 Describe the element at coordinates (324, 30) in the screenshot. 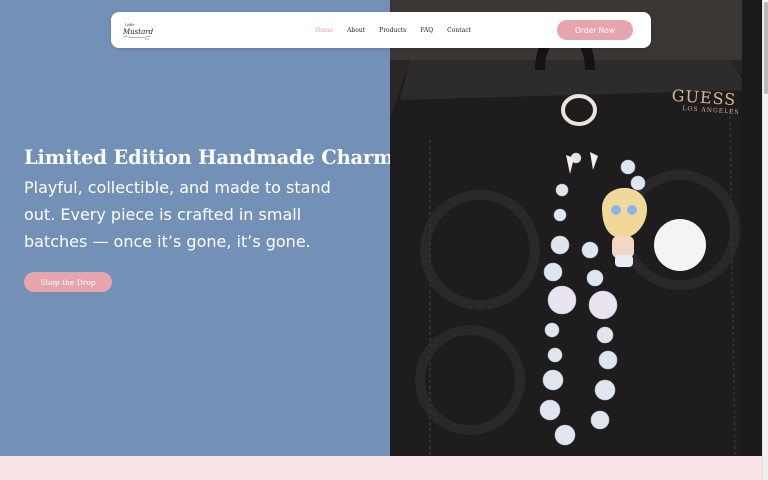

I see `nav-home-link: Home` at that location.